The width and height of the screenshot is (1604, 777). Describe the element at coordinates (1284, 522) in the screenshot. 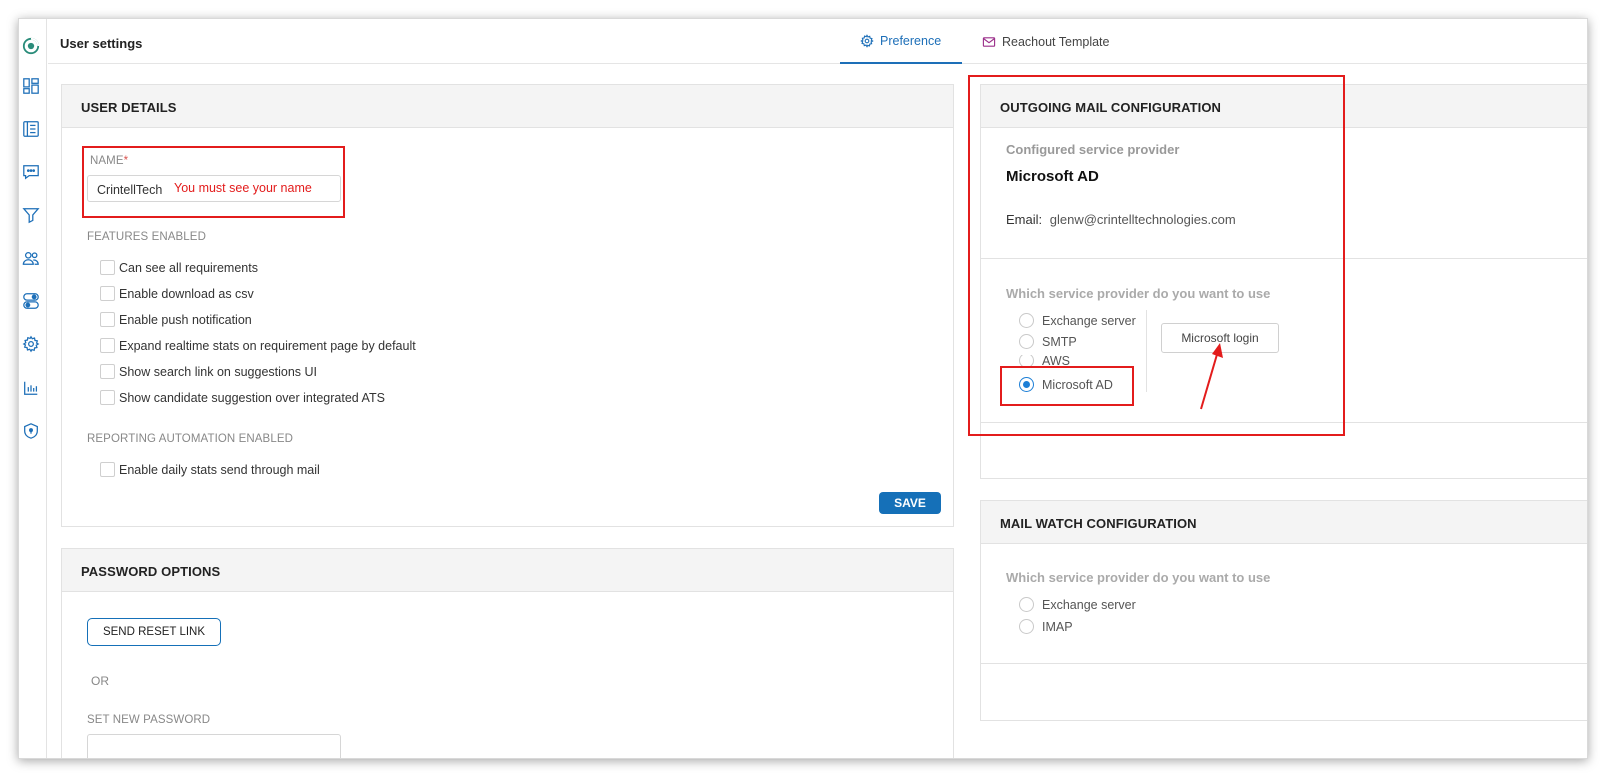

I see `card-title: MAIL WATCH CONFIGURATION` at that location.